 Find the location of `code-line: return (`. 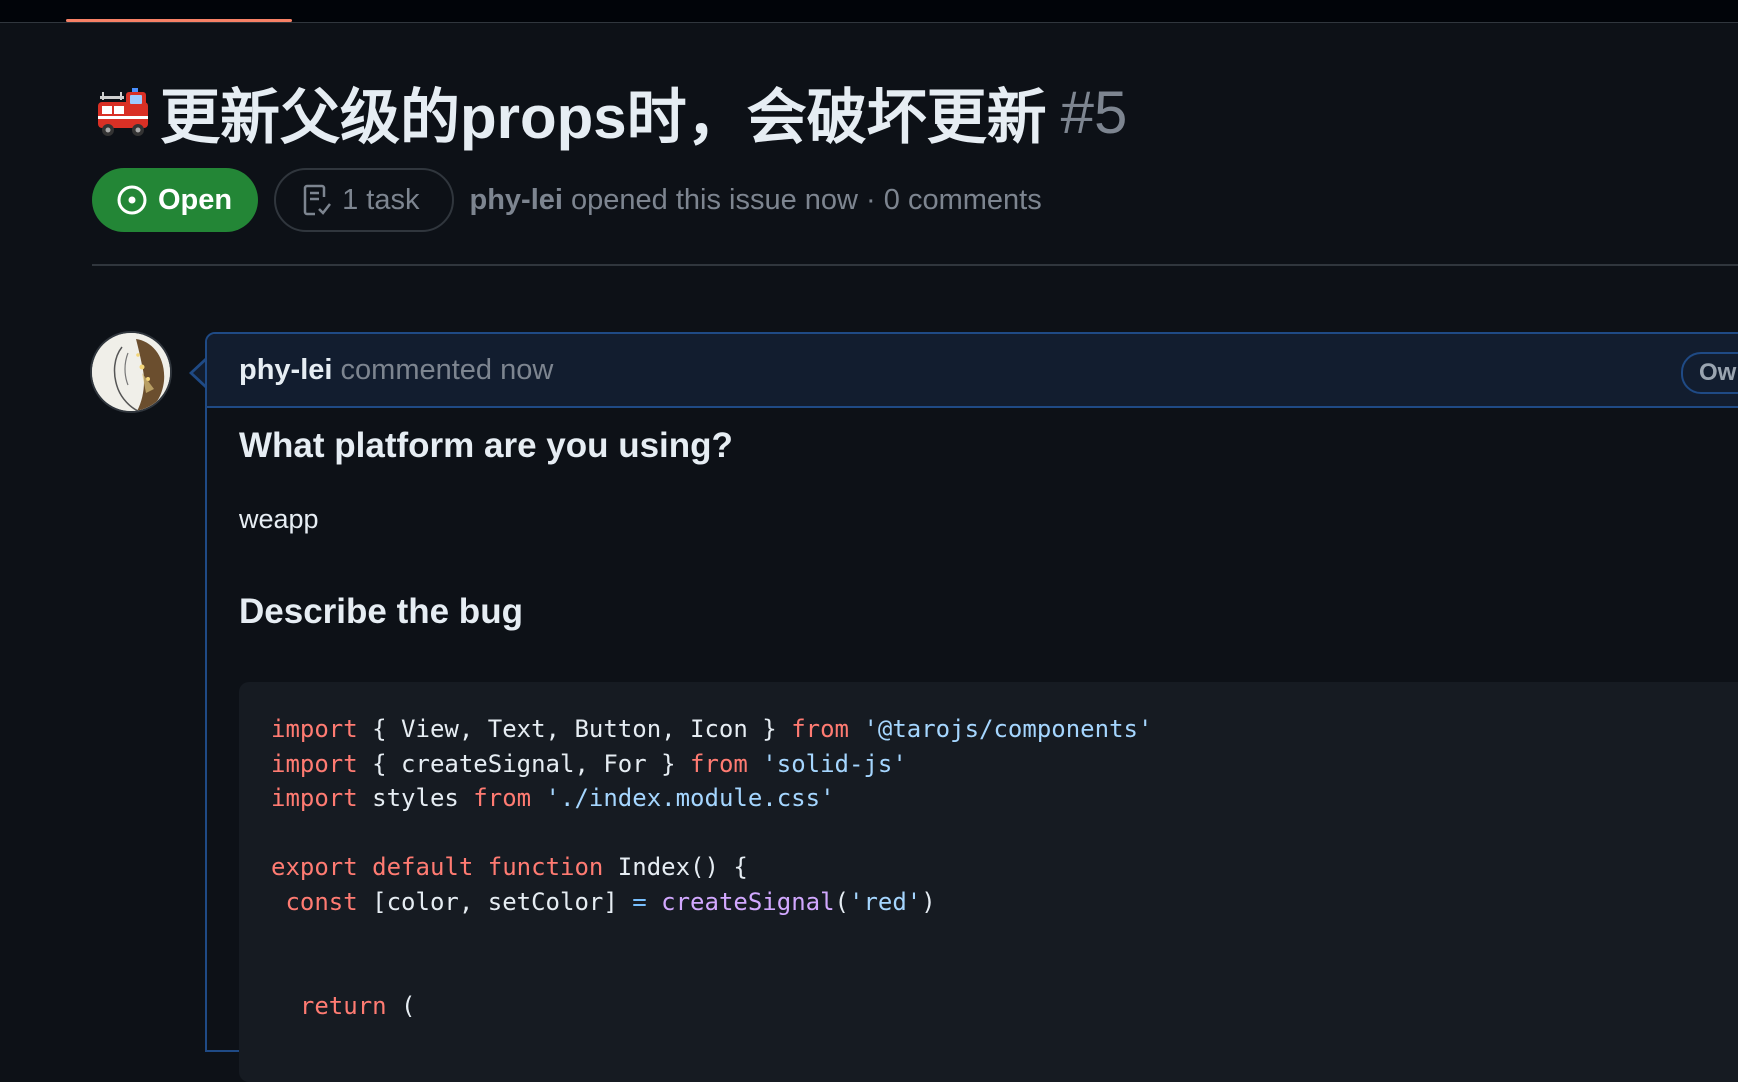

code-line: return ( is located at coordinates (343, 1005).